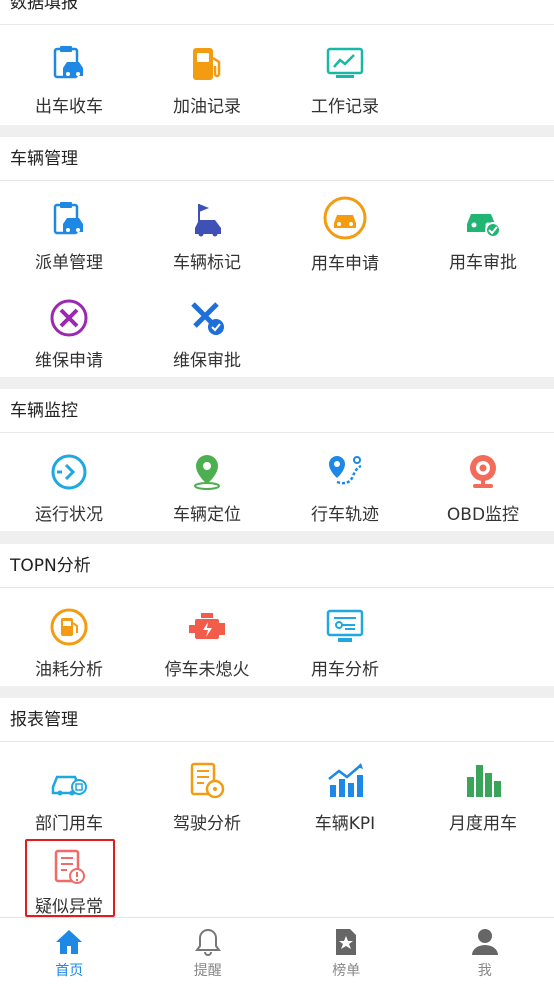  Describe the element at coordinates (69, 780) in the screenshot. I see `dept-car-icon` at that location.